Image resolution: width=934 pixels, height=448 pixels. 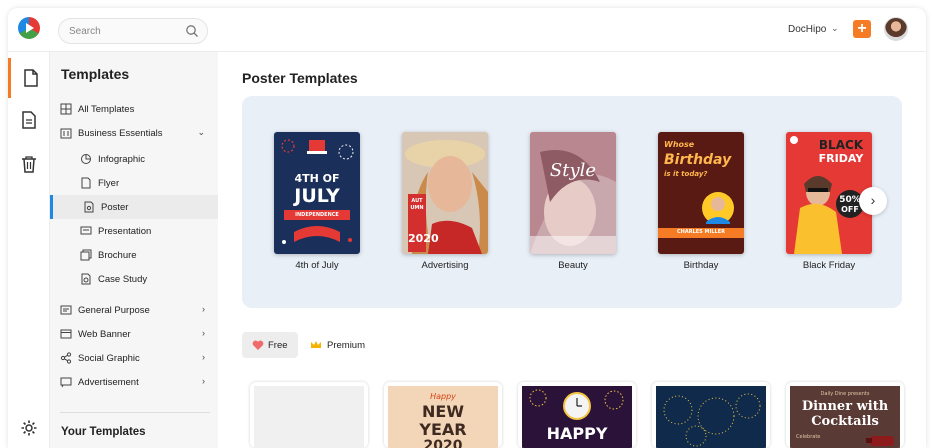 I want to click on sidebar-item-advertisement: Advertisement ›, so click(x=134, y=382).